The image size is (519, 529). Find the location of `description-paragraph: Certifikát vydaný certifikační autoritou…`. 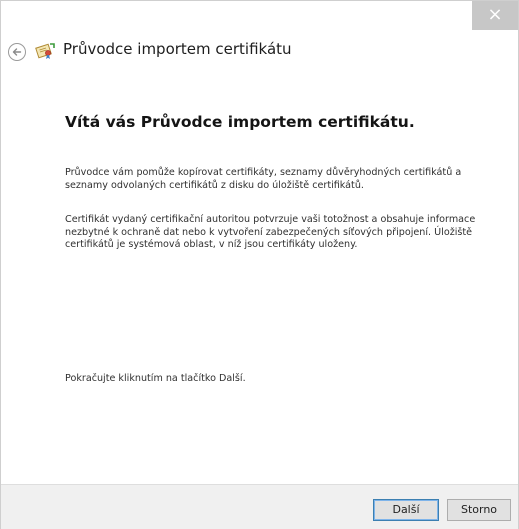

description-paragraph: Certifikát vydaný certifikační autoritou… is located at coordinates (270, 232).